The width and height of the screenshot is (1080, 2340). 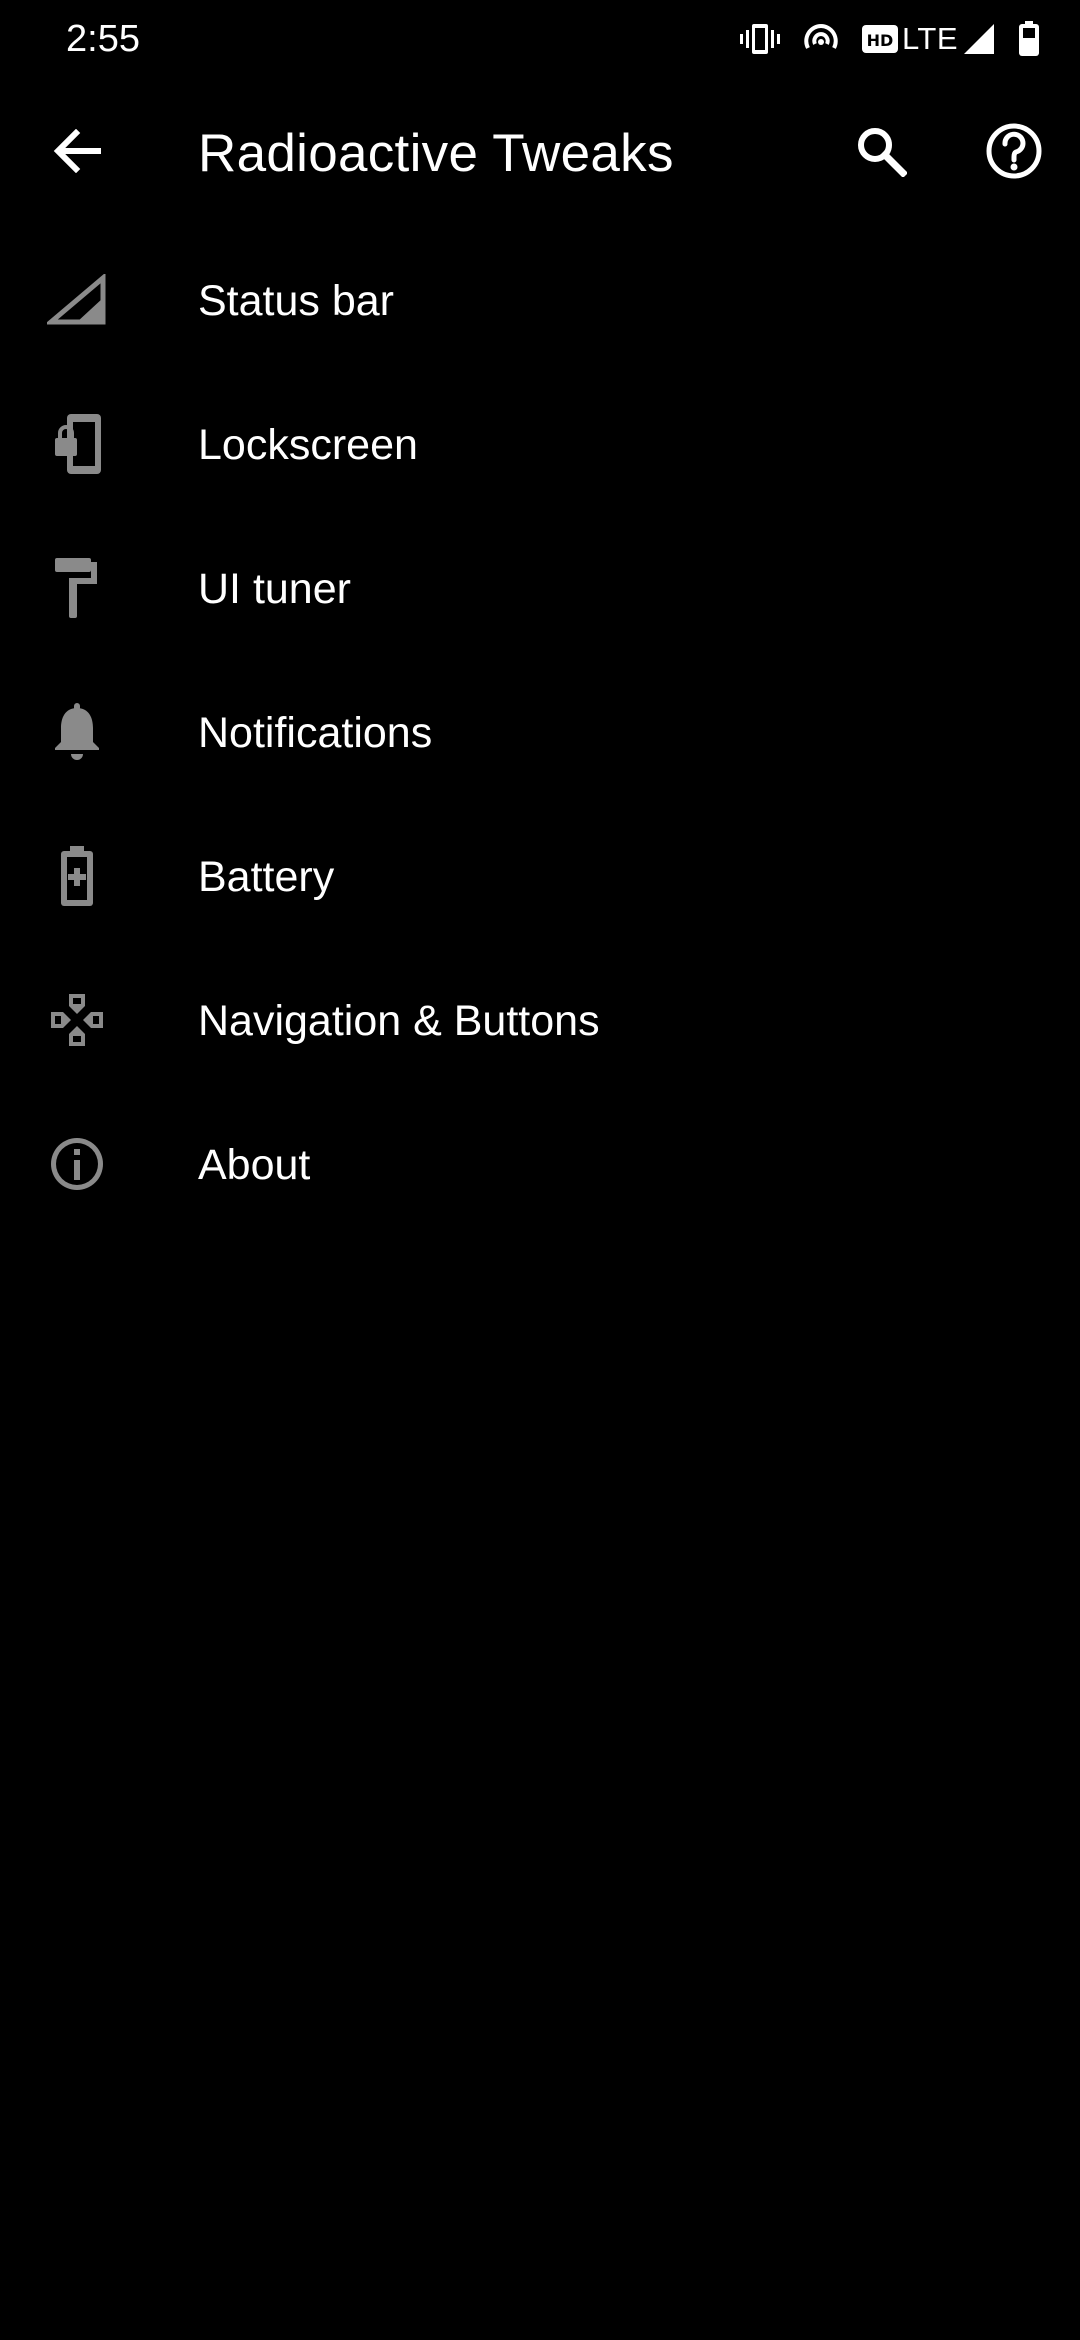 What do you see at coordinates (77, 300) in the screenshot?
I see `cell-signal-icon` at bounding box center [77, 300].